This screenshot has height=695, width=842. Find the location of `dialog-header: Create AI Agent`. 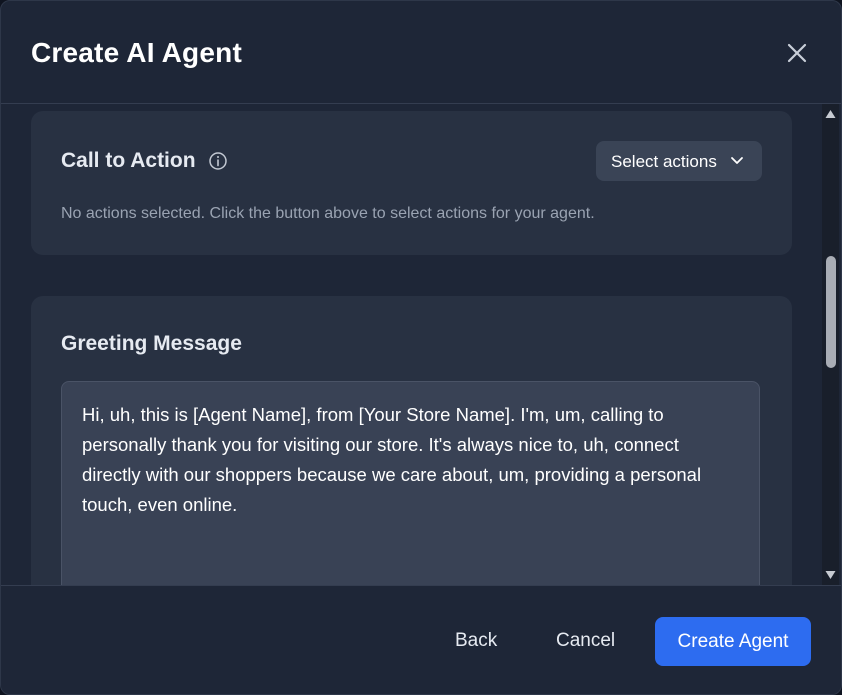

dialog-header: Create AI Agent is located at coordinates (421, 52).